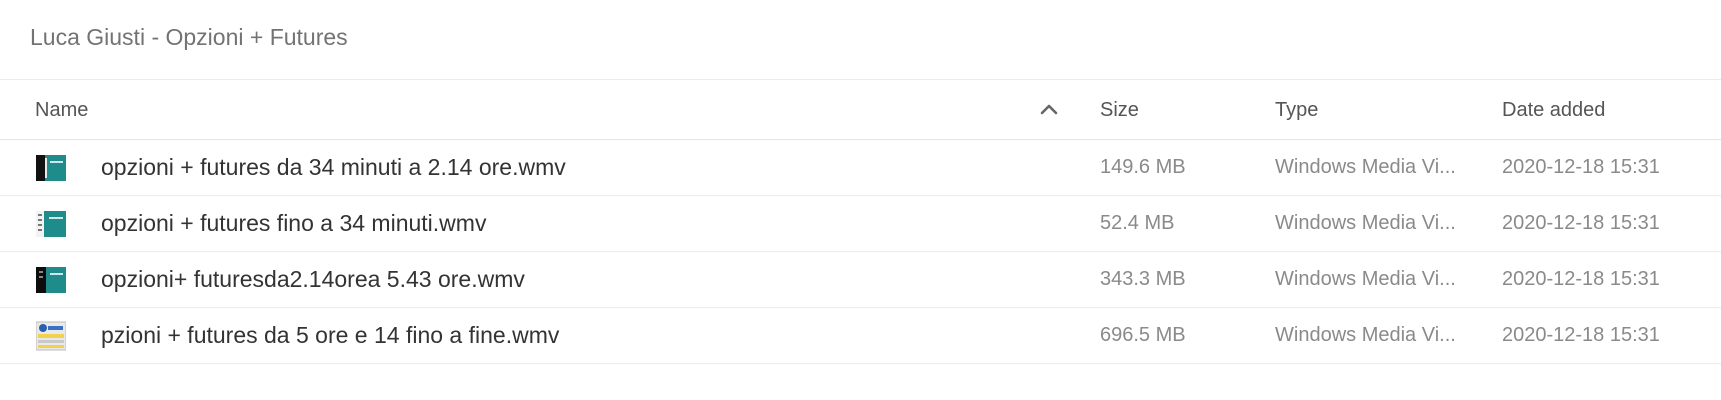 This screenshot has width=1721, height=400. I want to click on column-header-name: Name, so click(61, 110).